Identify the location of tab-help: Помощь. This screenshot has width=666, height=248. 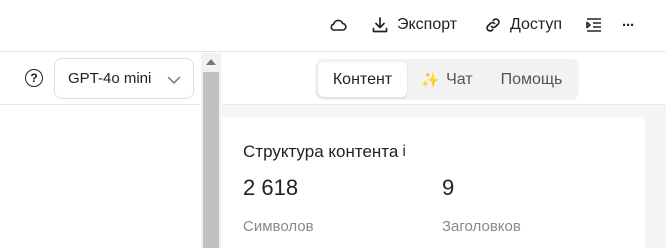
(531, 79).